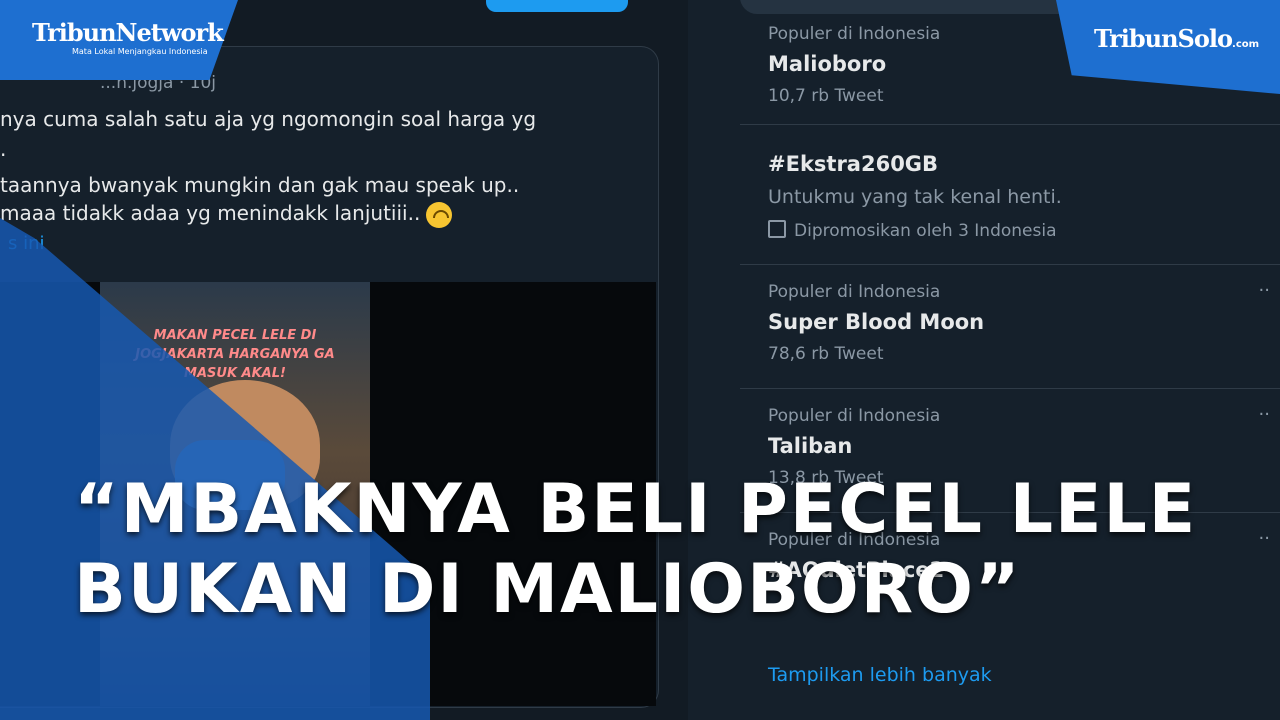 The image size is (1280, 720). I want to click on logo-tagline: Mata Lokal Menjangkau Indonesia, so click(140, 51).